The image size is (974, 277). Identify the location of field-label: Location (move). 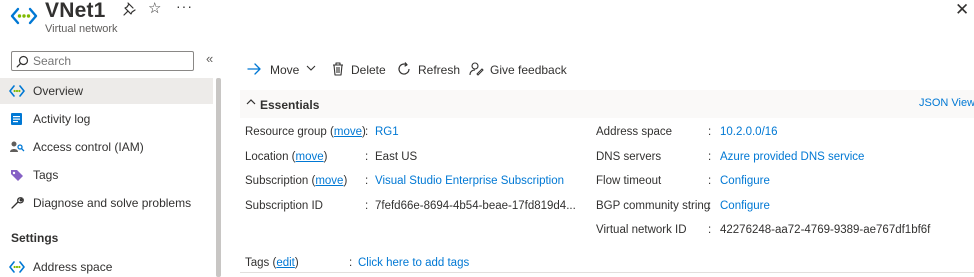
(286, 157).